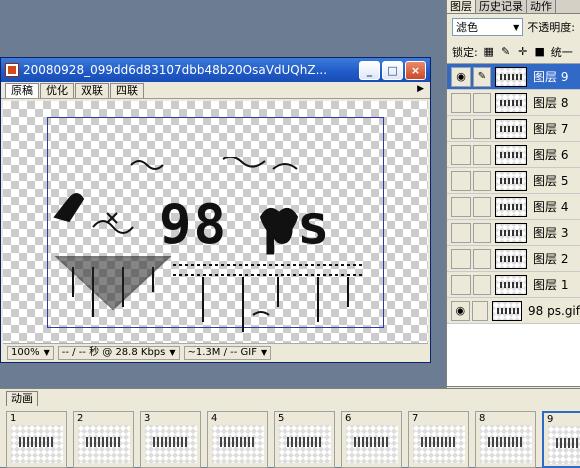 The width and height of the screenshot is (580, 468). Describe the element at coordinates (118, 352) in the screenshot. I see `download-speed-field: -- / -- 秒 @ 28.8 Kbps ▼` at that location.